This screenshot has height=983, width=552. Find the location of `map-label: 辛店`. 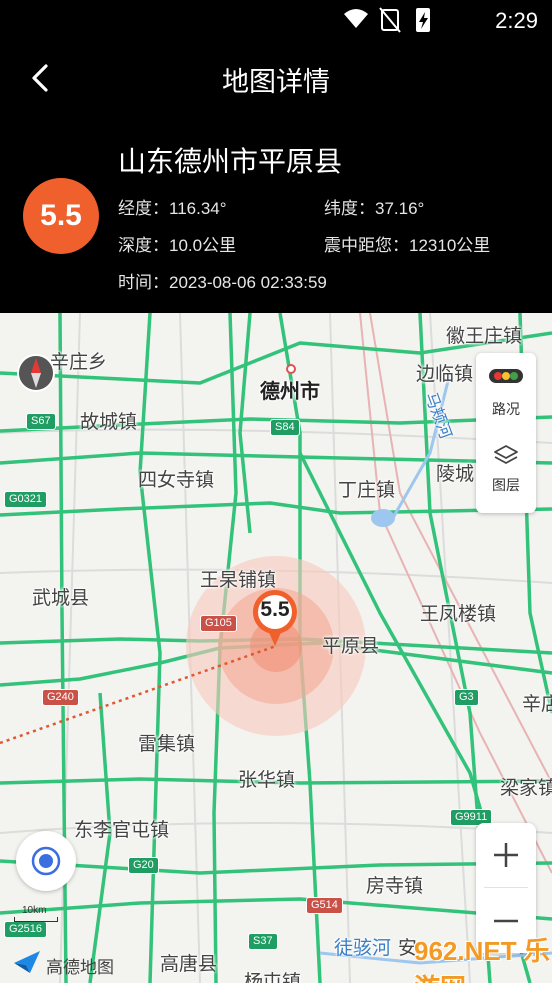

map-label: 辛店 is located at coordinates (537, 704).